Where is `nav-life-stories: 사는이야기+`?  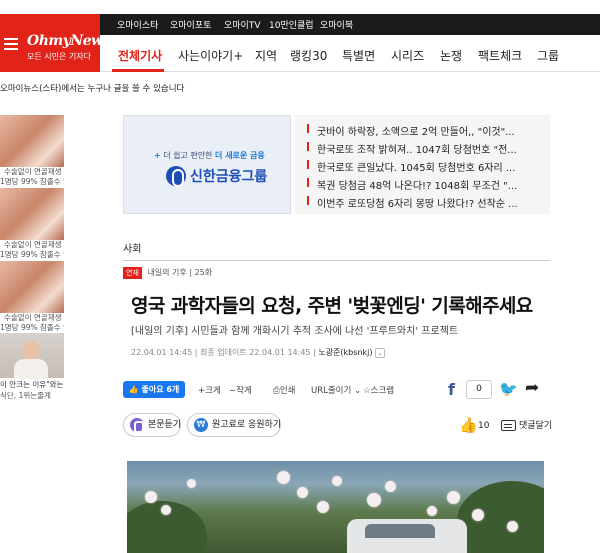 nav-life-stories: 사는이야기+ is located at coordinates (210, 55).